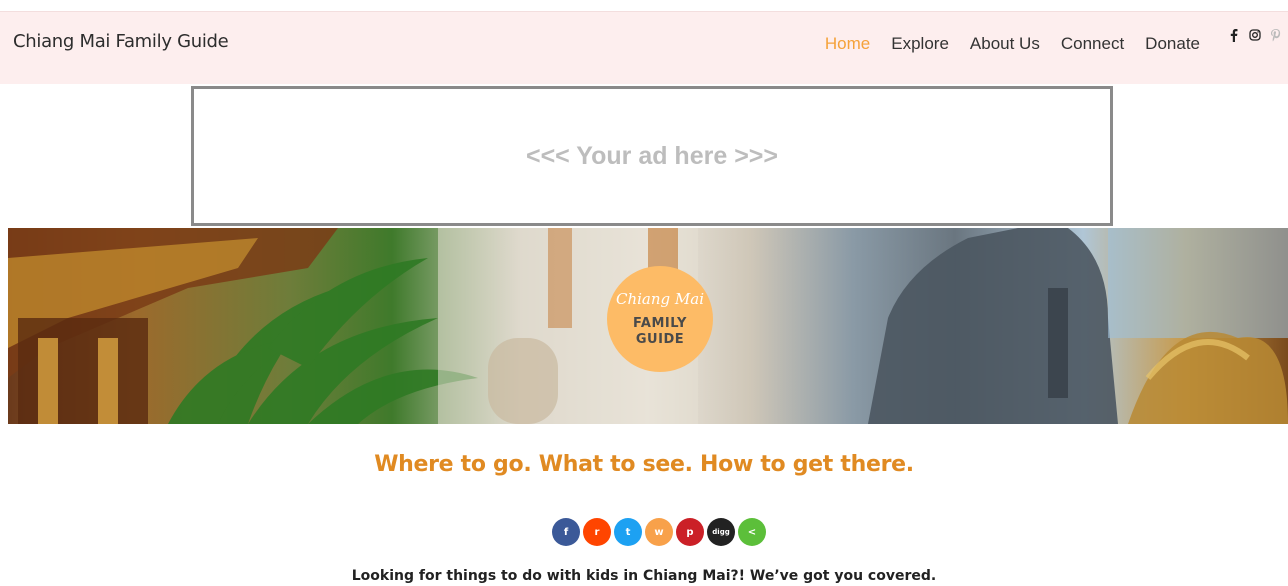  I want to click on ad-text: <<< Your ad here >>>, so click(651, 155).